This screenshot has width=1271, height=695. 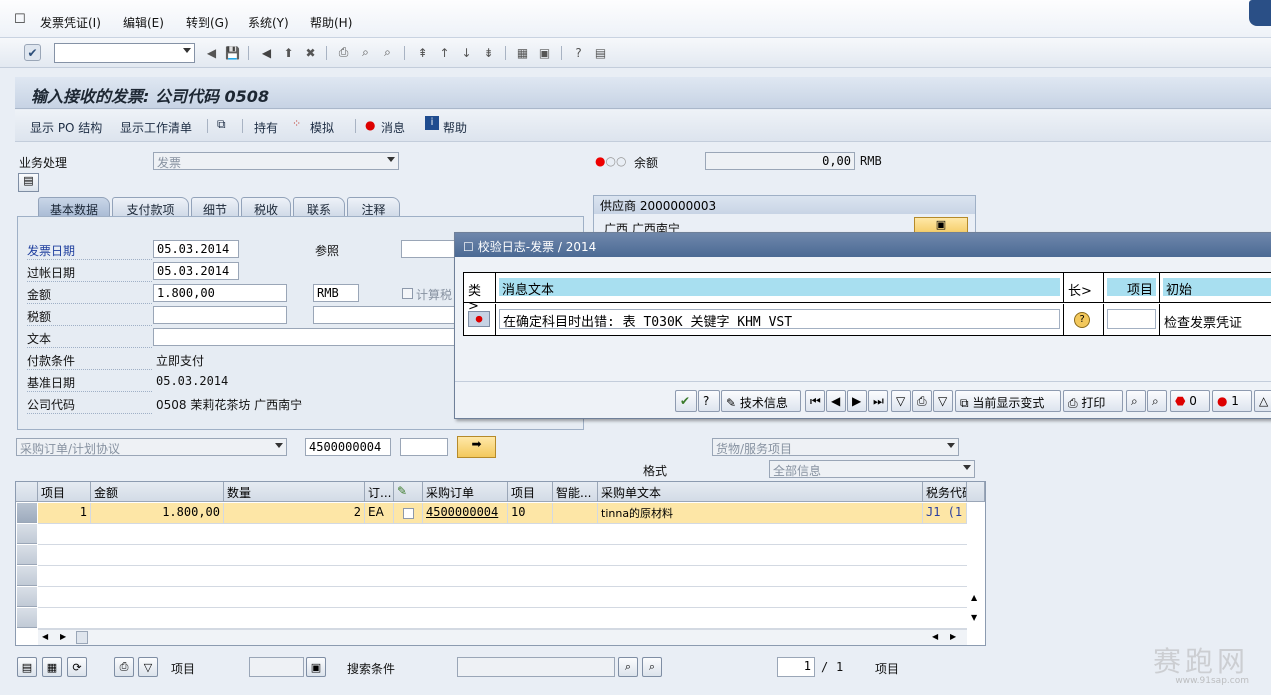 I want to click on select-all-icon: ▦, so click(x=52, y=667).